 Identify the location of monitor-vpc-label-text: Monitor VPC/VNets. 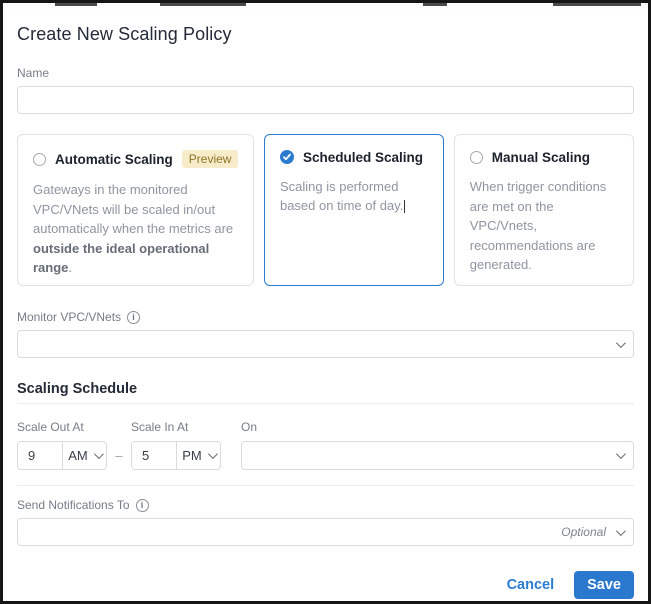
(69, 317).